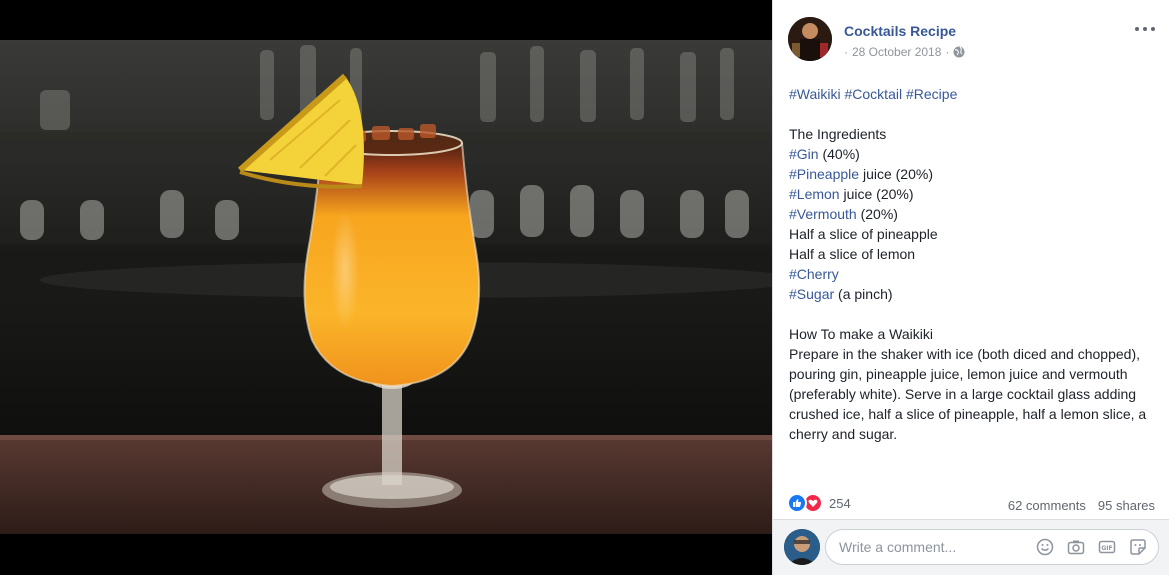 The width and height of the screenshot is (1169, 575). I want to click on hashtag-link: #Recipe, so click(931, 94).